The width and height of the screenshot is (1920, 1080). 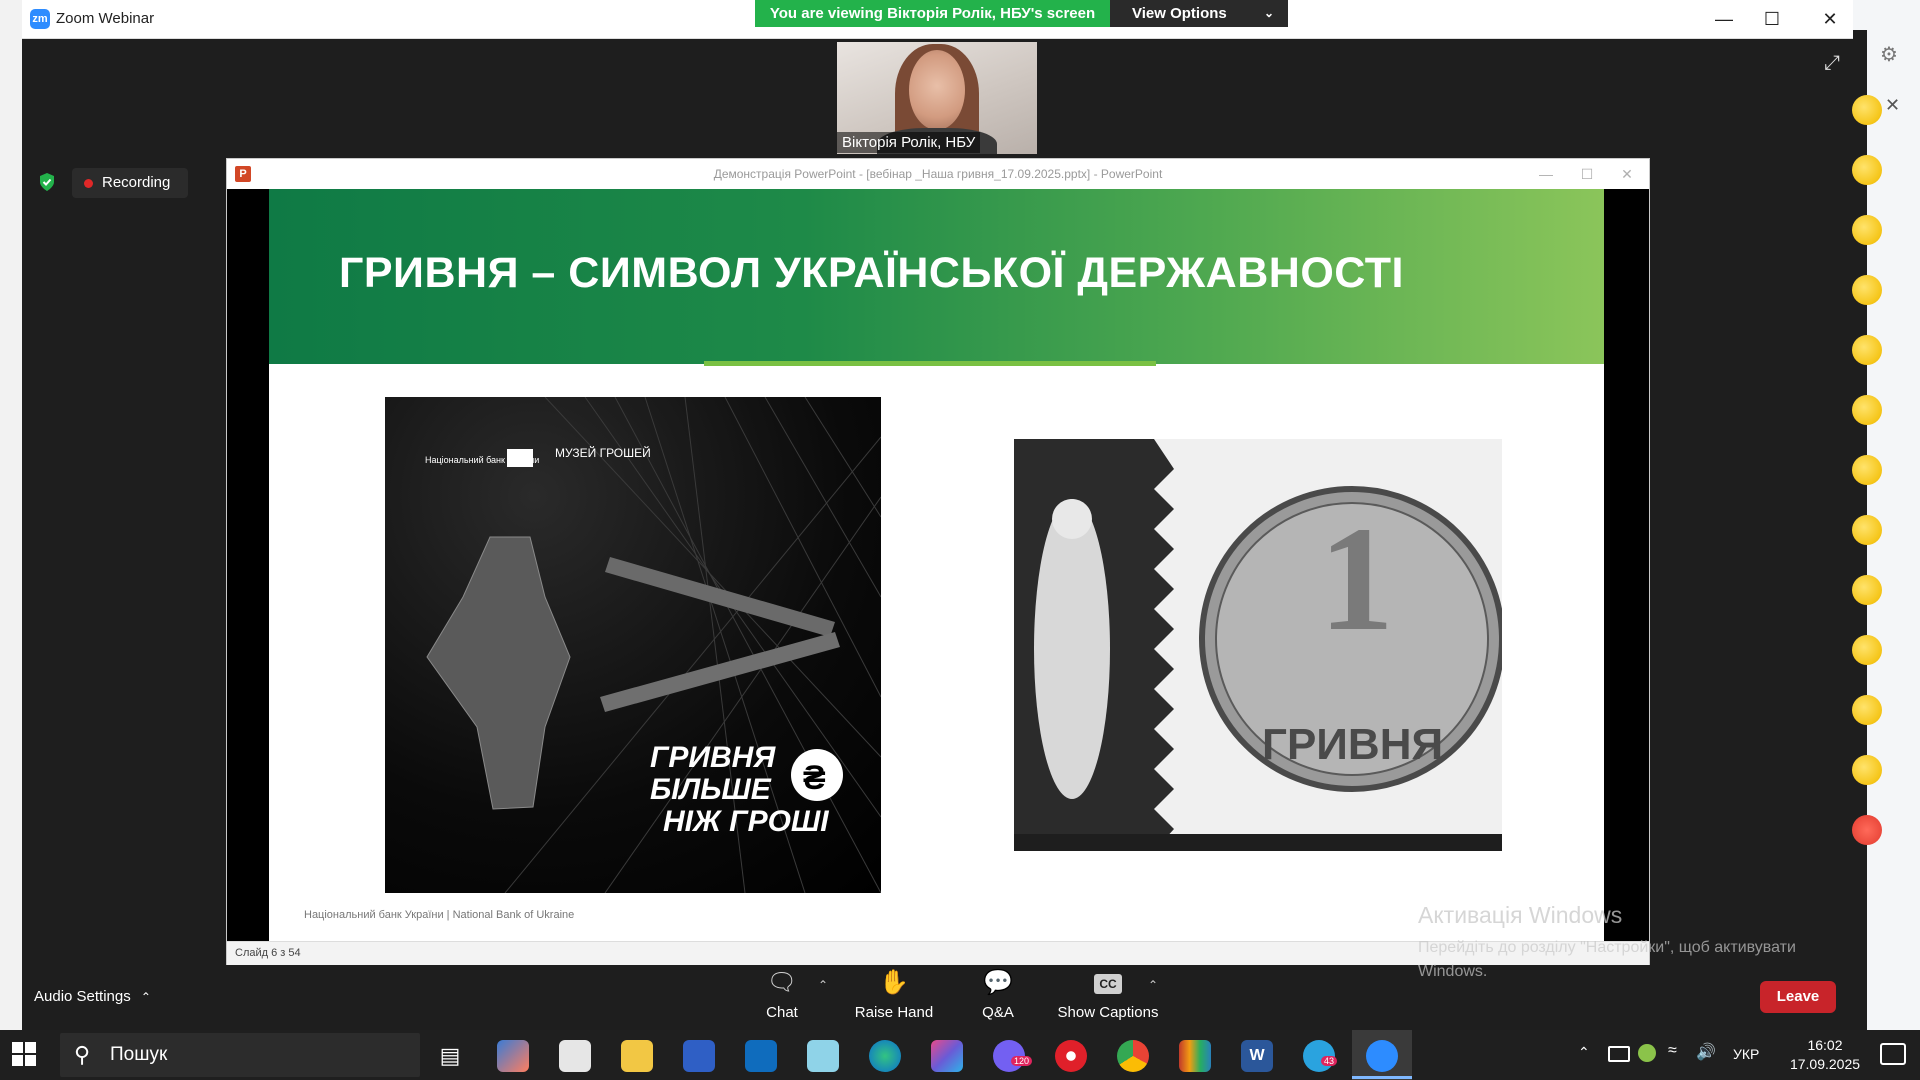 What do you see at coordinates (1825, 1055) in the screenshot?
I see `taskbar-clock: 16:02 17.09.2025` at bounding box center [1825, 1055].